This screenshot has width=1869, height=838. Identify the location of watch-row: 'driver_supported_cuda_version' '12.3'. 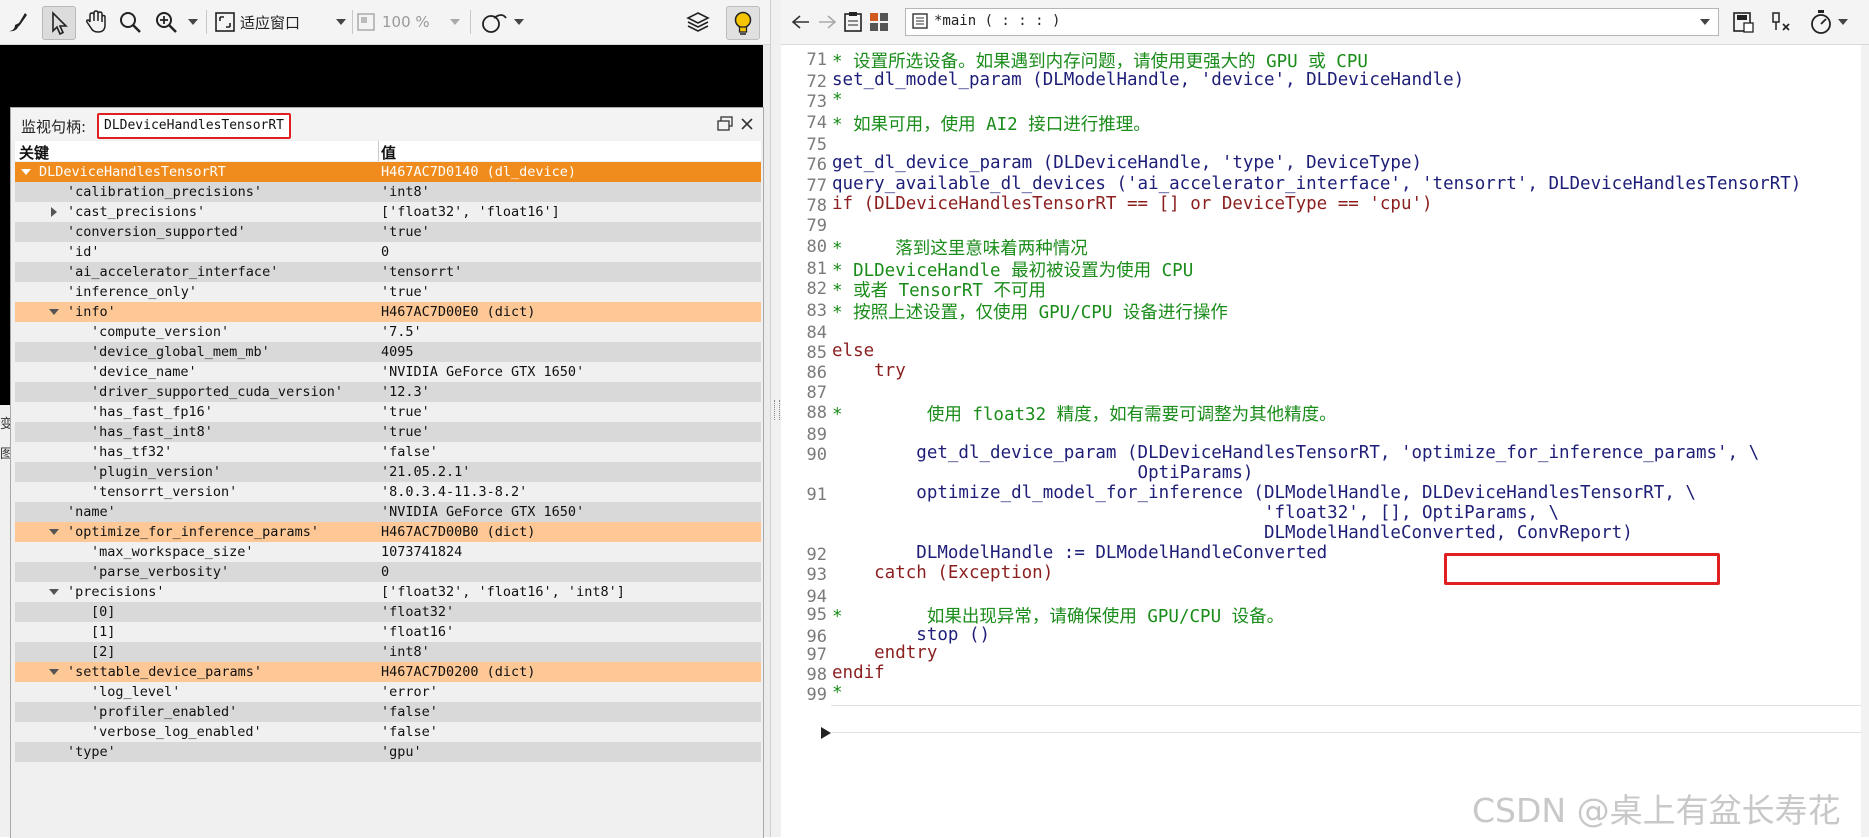
(388, 392).